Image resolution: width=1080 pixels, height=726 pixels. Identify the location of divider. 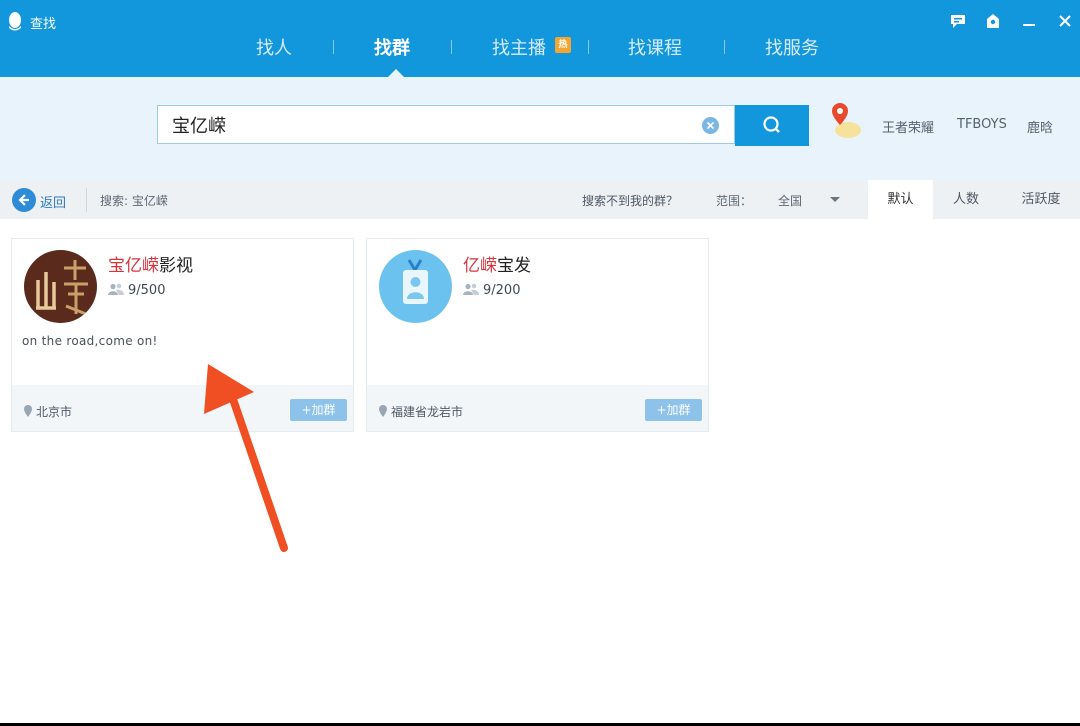
(86, 200).